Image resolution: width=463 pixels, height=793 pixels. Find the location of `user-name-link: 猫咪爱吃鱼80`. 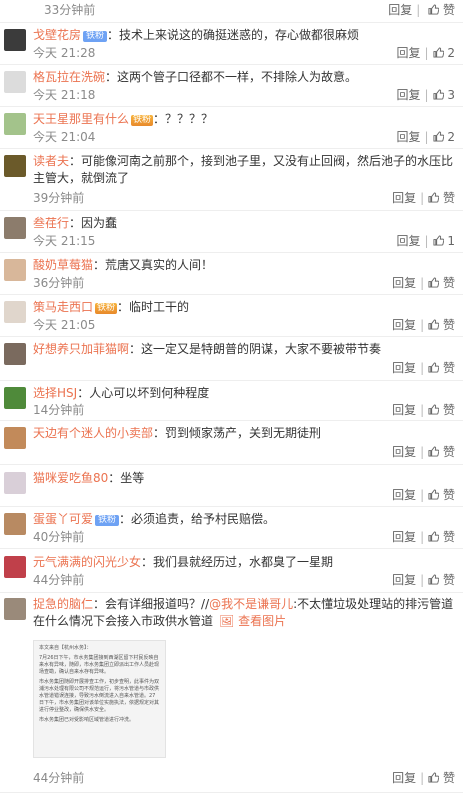

user-name-link: 猫咪爱吃鱼80 is located at coordinates (70, 478).